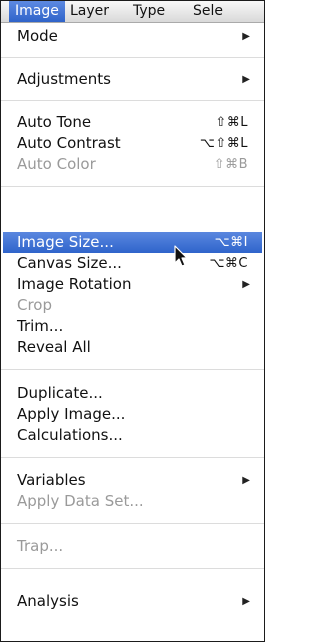 This screenshot has height=642, width=320. What do you see at coordinates (208, 11) in the screenshot?
I see `menubar-item-select: Sele` at bounding box center [208, 11].